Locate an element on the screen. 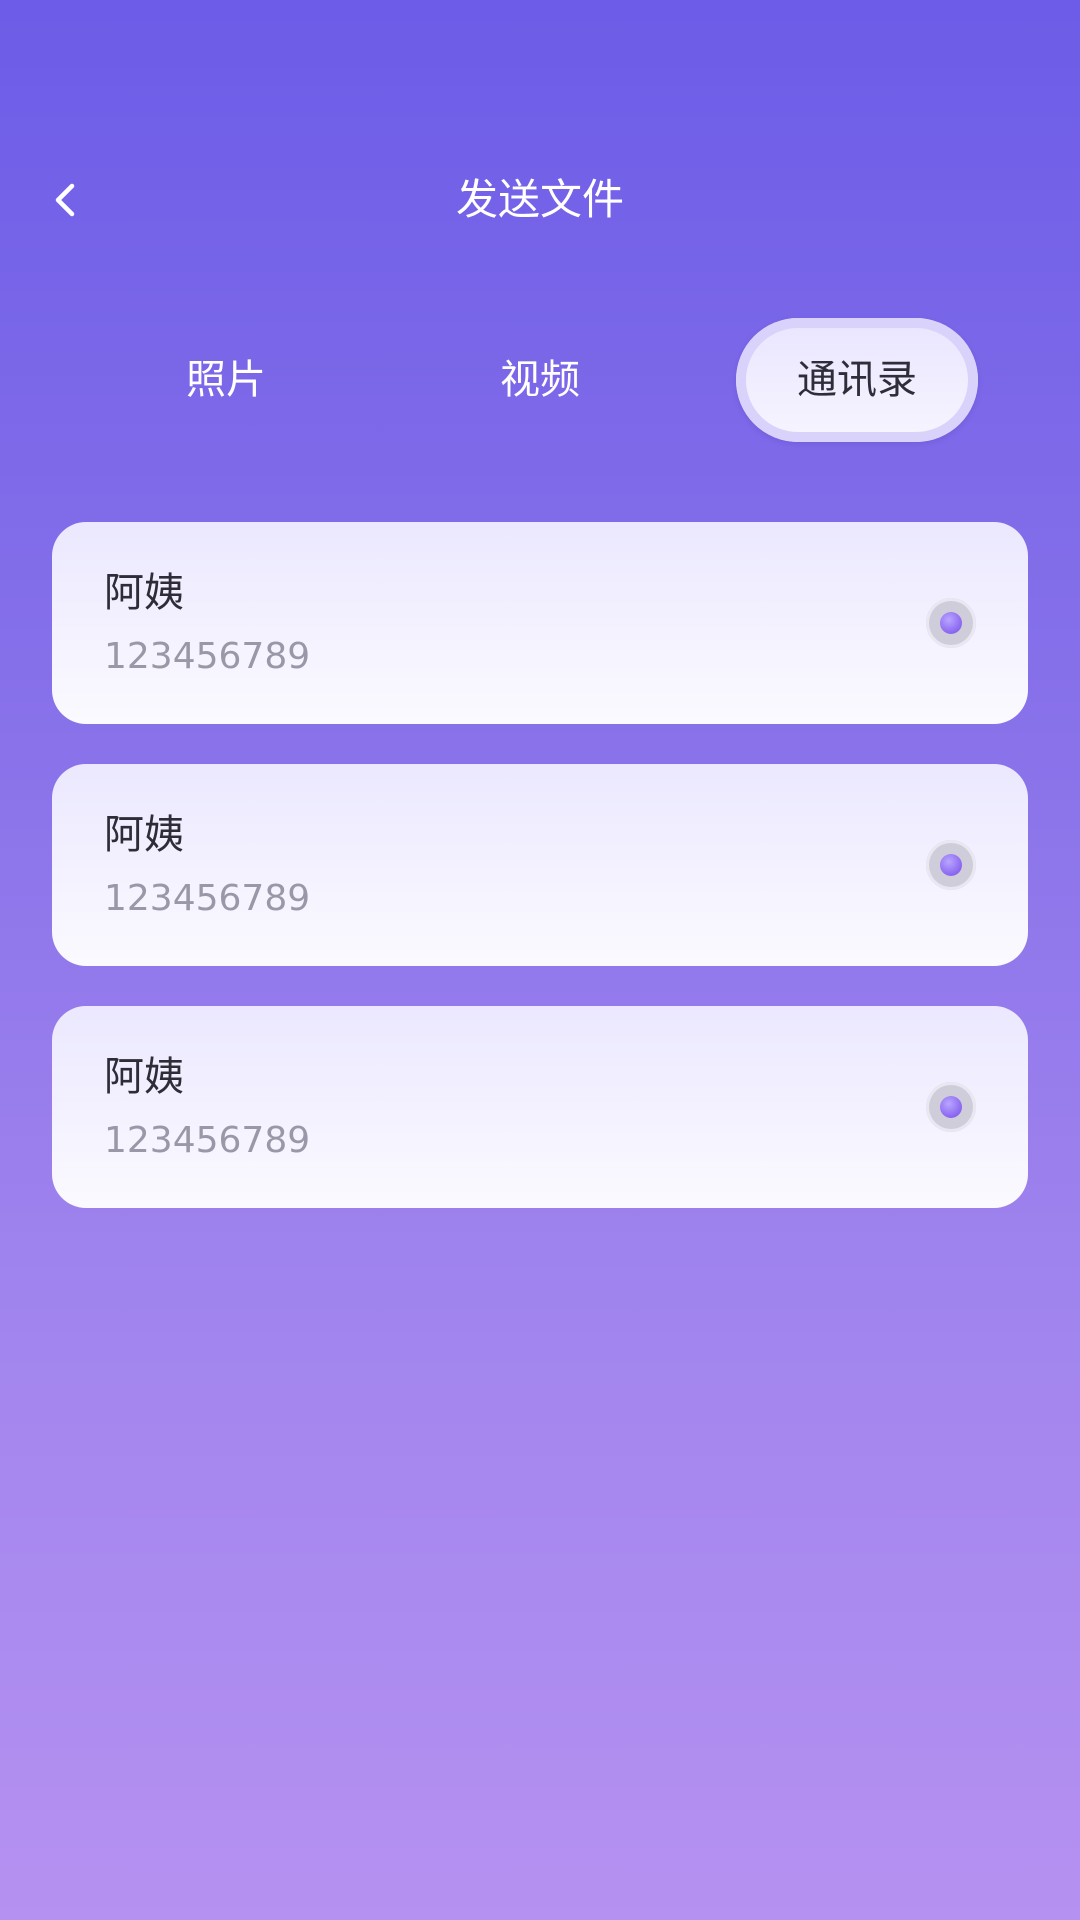  tab-contacts: 通讯录 is located at coordinates (857, 380).